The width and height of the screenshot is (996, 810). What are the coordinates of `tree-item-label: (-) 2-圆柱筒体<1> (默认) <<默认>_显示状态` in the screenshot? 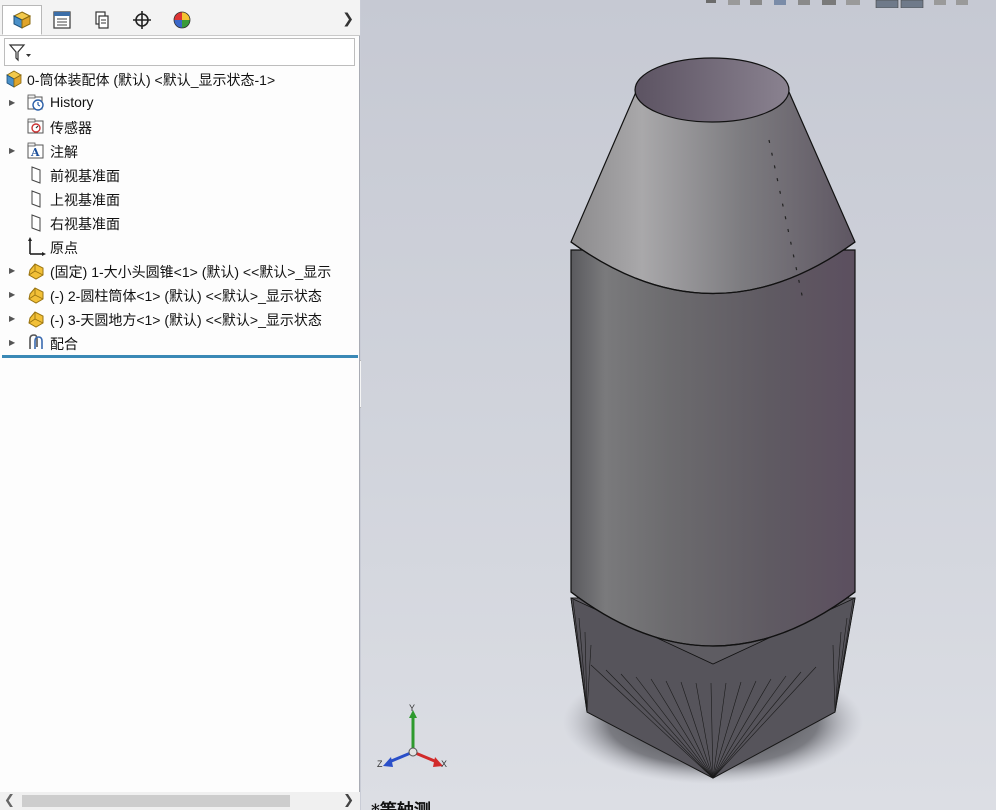 It's located at (186, 296).